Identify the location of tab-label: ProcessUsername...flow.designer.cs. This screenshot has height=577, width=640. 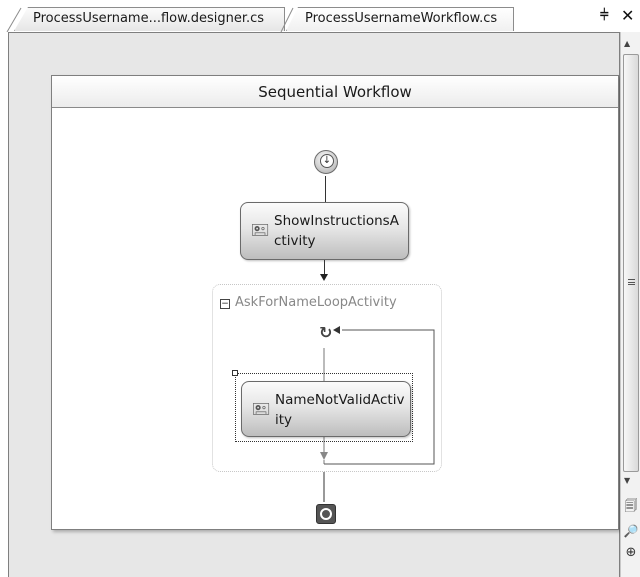
(149, 18).